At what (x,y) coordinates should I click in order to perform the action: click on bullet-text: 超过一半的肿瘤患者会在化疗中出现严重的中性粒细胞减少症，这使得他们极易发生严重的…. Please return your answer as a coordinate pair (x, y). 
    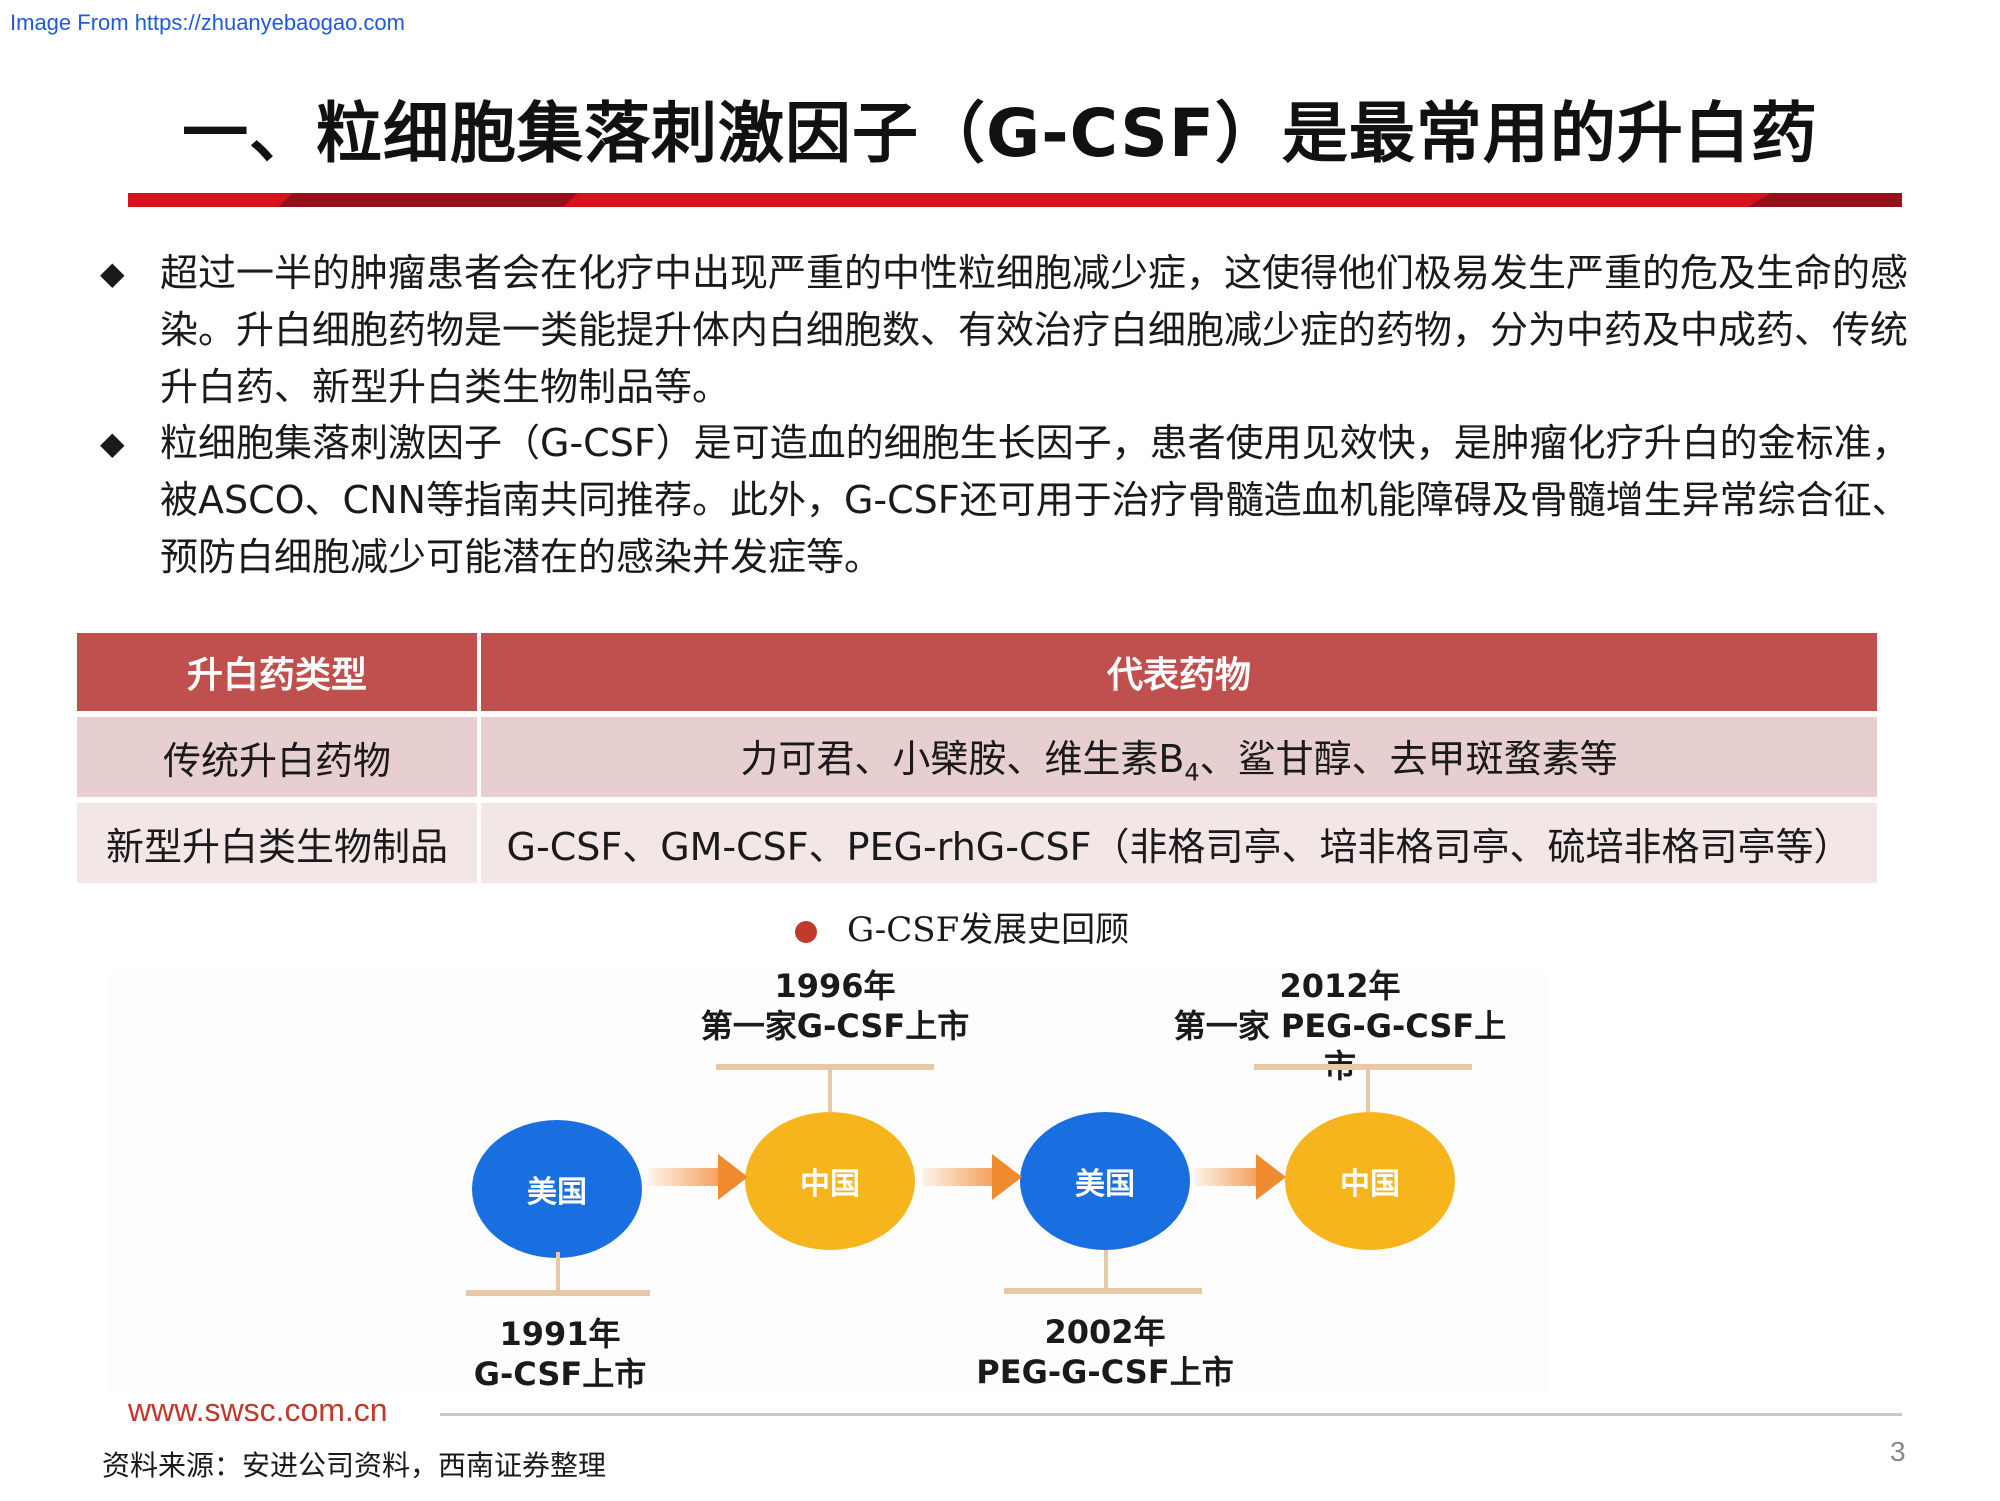
    Looking at the image, I should click on (1034, 330).